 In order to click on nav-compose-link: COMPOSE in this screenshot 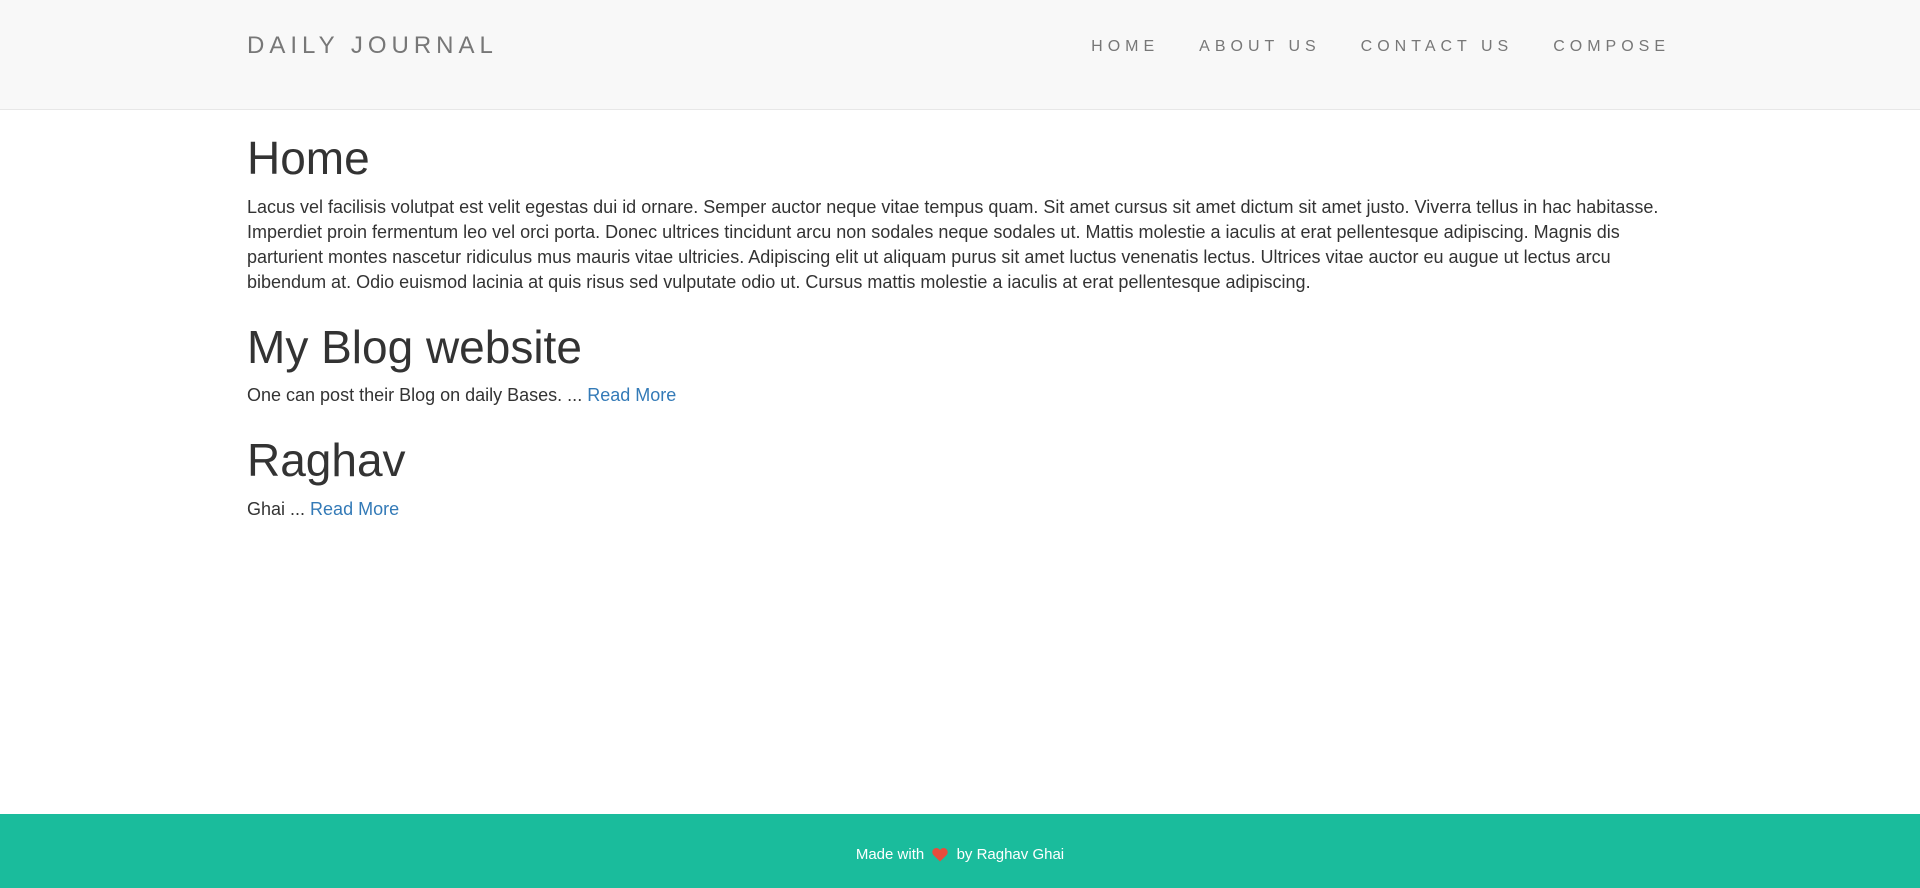, I will do `click(1611, 47)`.